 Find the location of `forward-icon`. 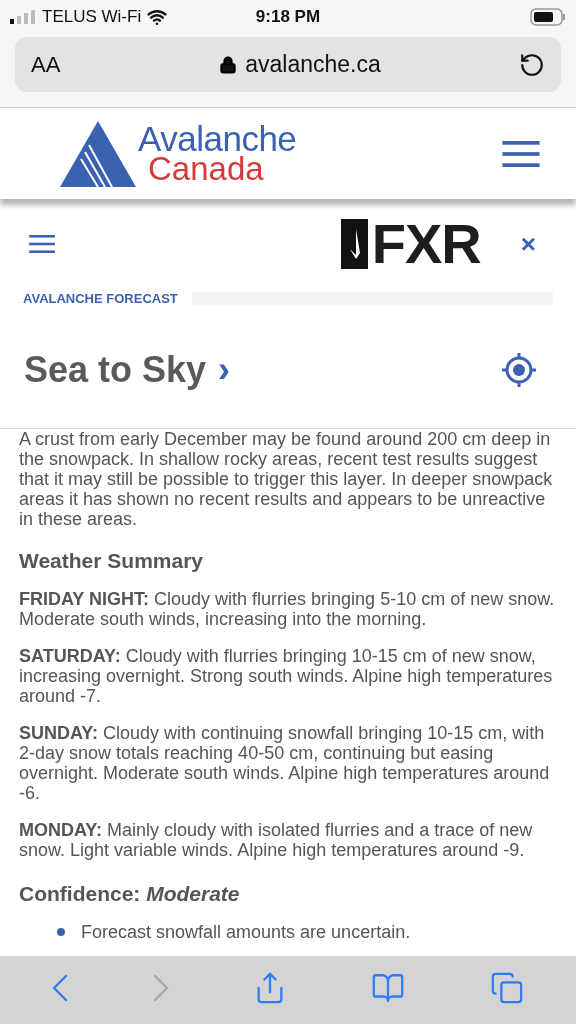

forward-icon is located at coordinates (160, 988).